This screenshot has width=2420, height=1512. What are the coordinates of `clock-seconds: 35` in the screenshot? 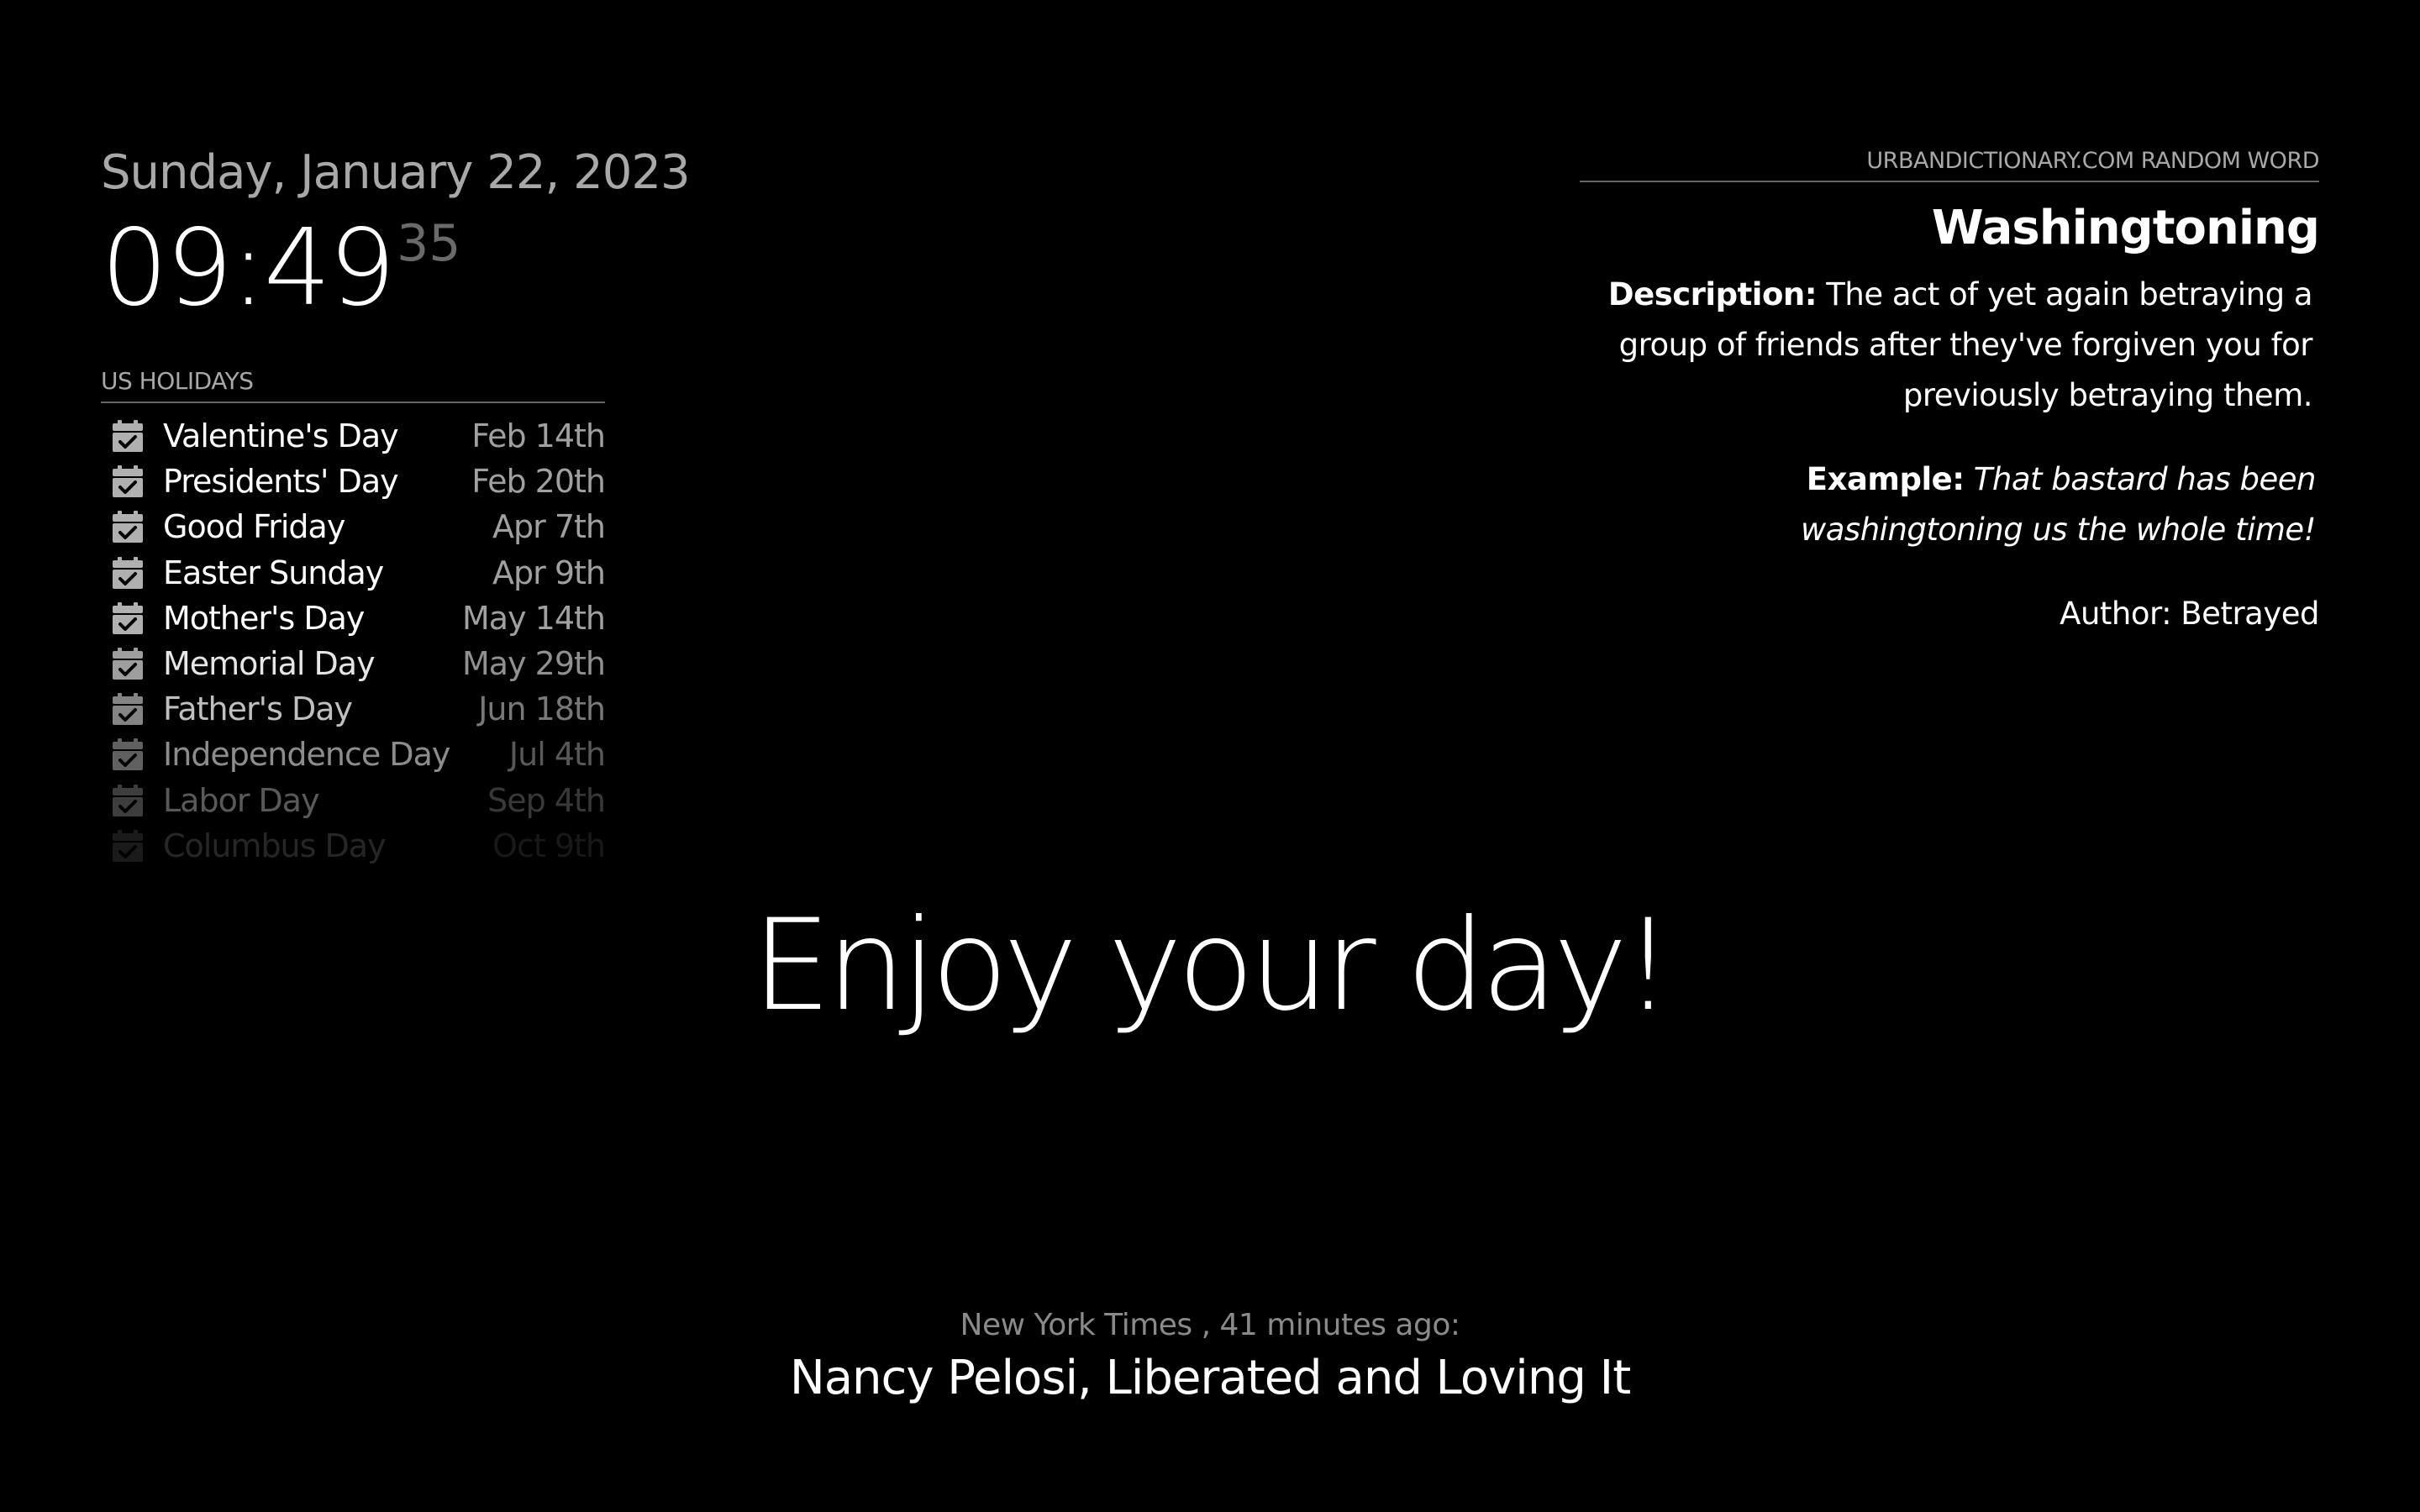 It's located at (429, 243).